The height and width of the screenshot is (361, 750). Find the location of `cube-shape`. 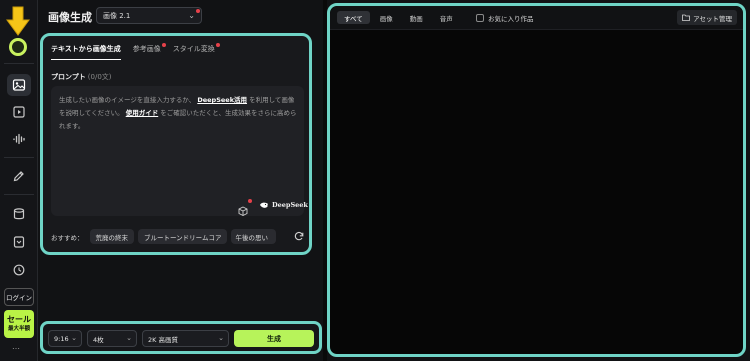

cube-shape is located at coordinates (243, 211).